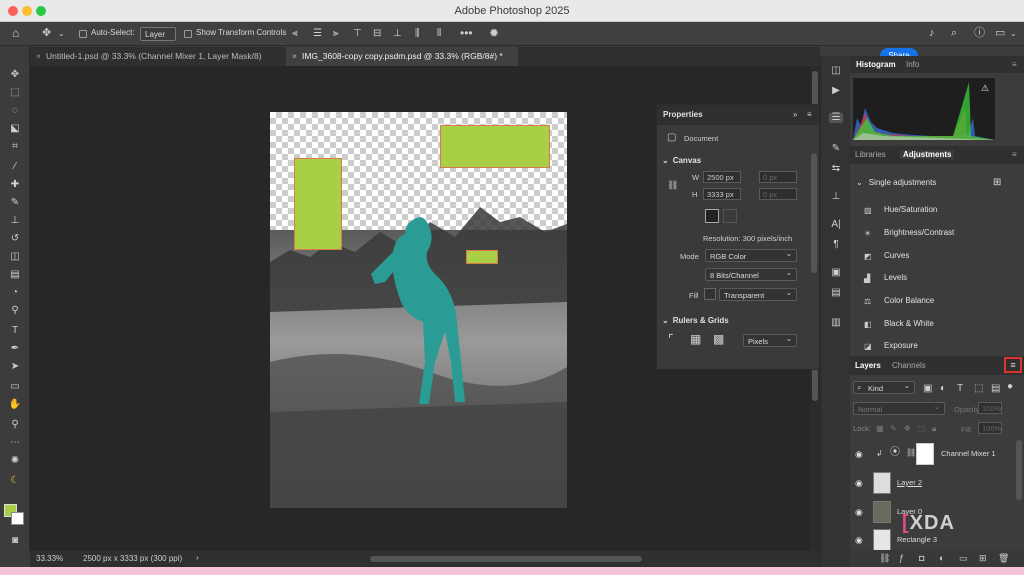 Image resolution: width=1024 pixels, height=575 pixels. I want to click on marquee-icon: ⬚, so click(15, 93).